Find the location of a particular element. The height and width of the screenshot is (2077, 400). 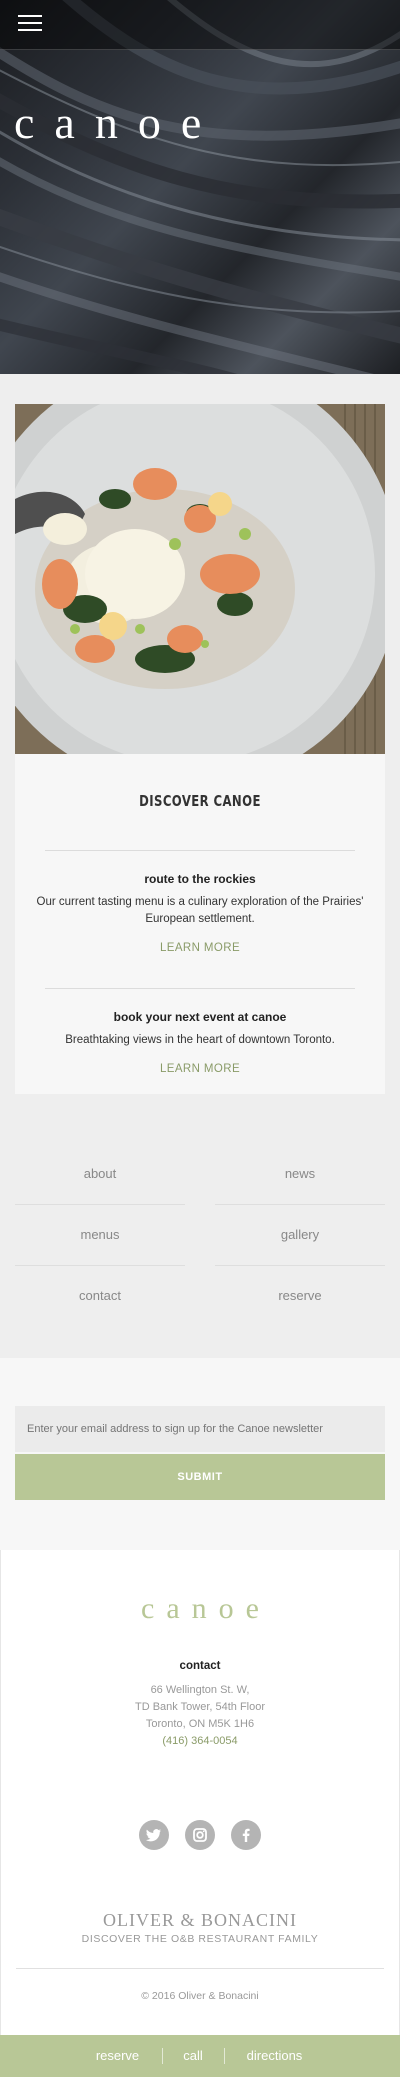

footer-divider is located at coordinates (200, 1968).